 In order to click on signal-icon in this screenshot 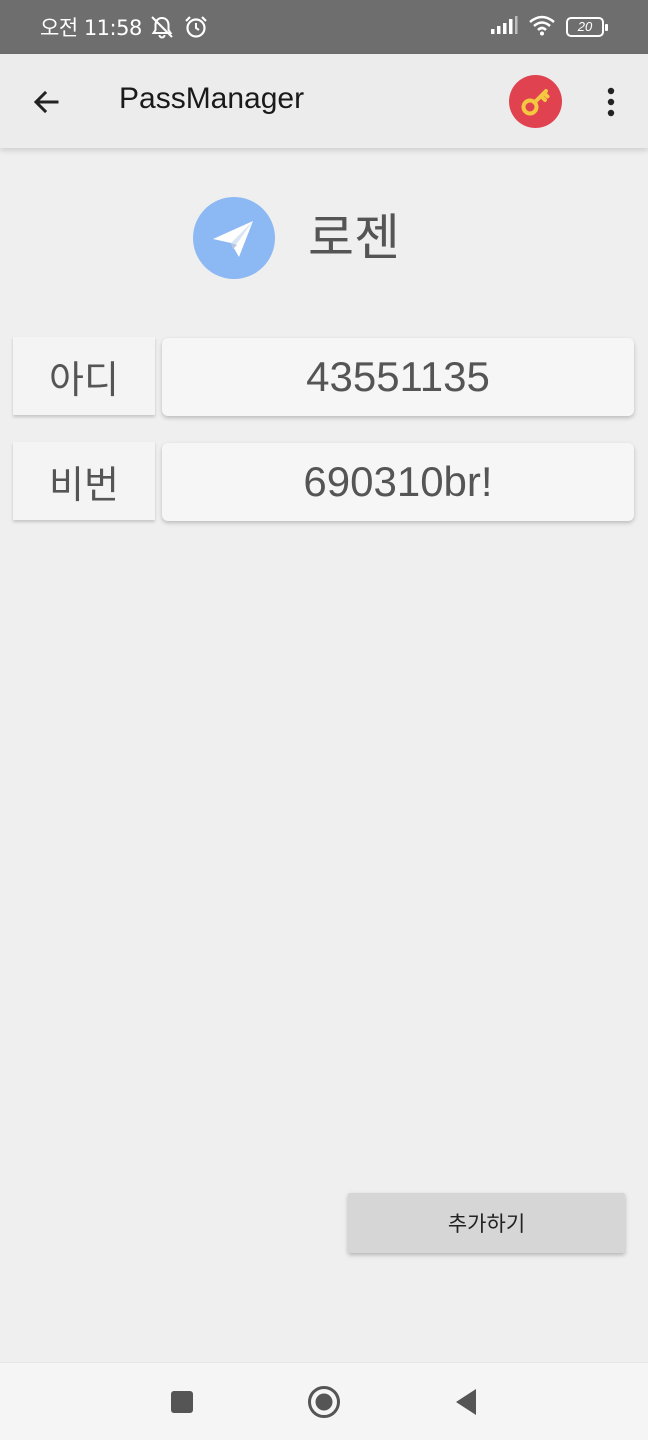, I will do `click(504, 27)`.